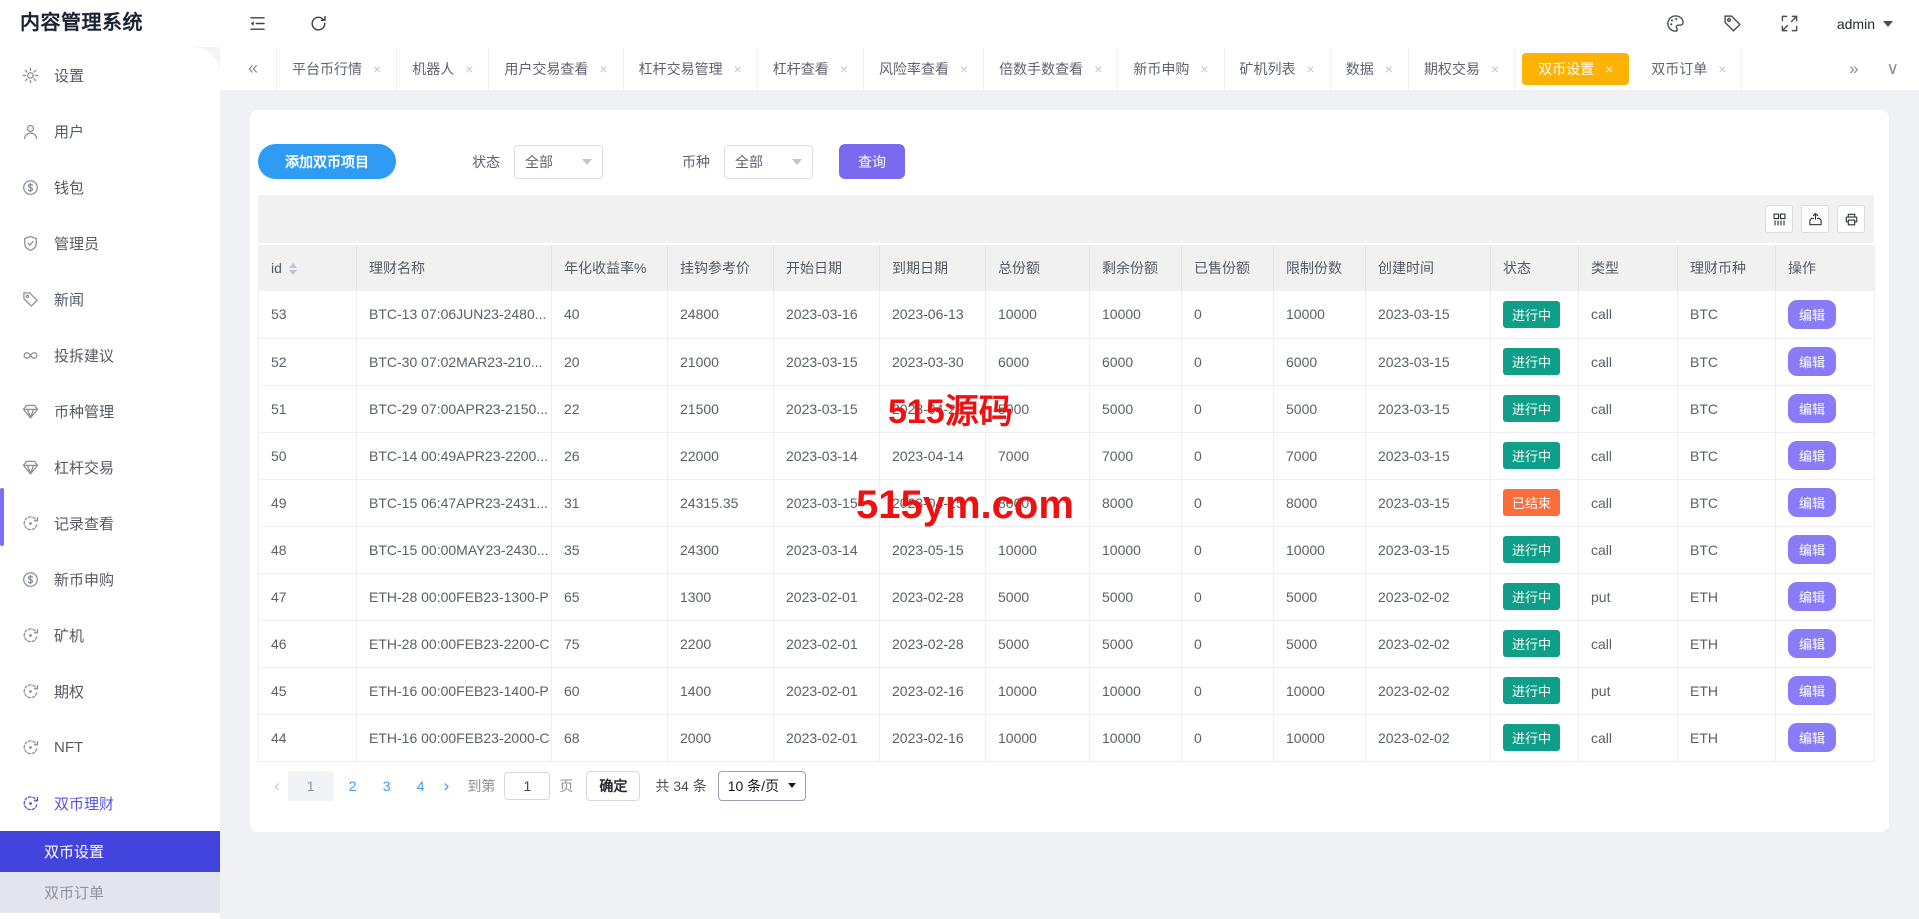  What do you see at coordinates (527, 785) in the screenshot?
I see `goto-page-input` at bounding box center [527, 785].